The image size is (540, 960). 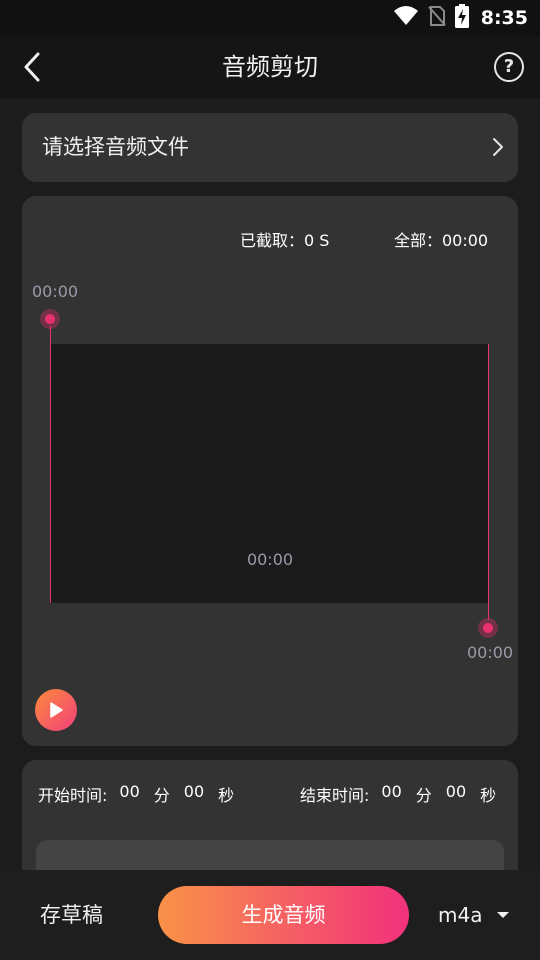 What do you see at coordinates (498, 149) in the screenshot?
I see `chevron-right-icon` at bounding box center [498, 149].